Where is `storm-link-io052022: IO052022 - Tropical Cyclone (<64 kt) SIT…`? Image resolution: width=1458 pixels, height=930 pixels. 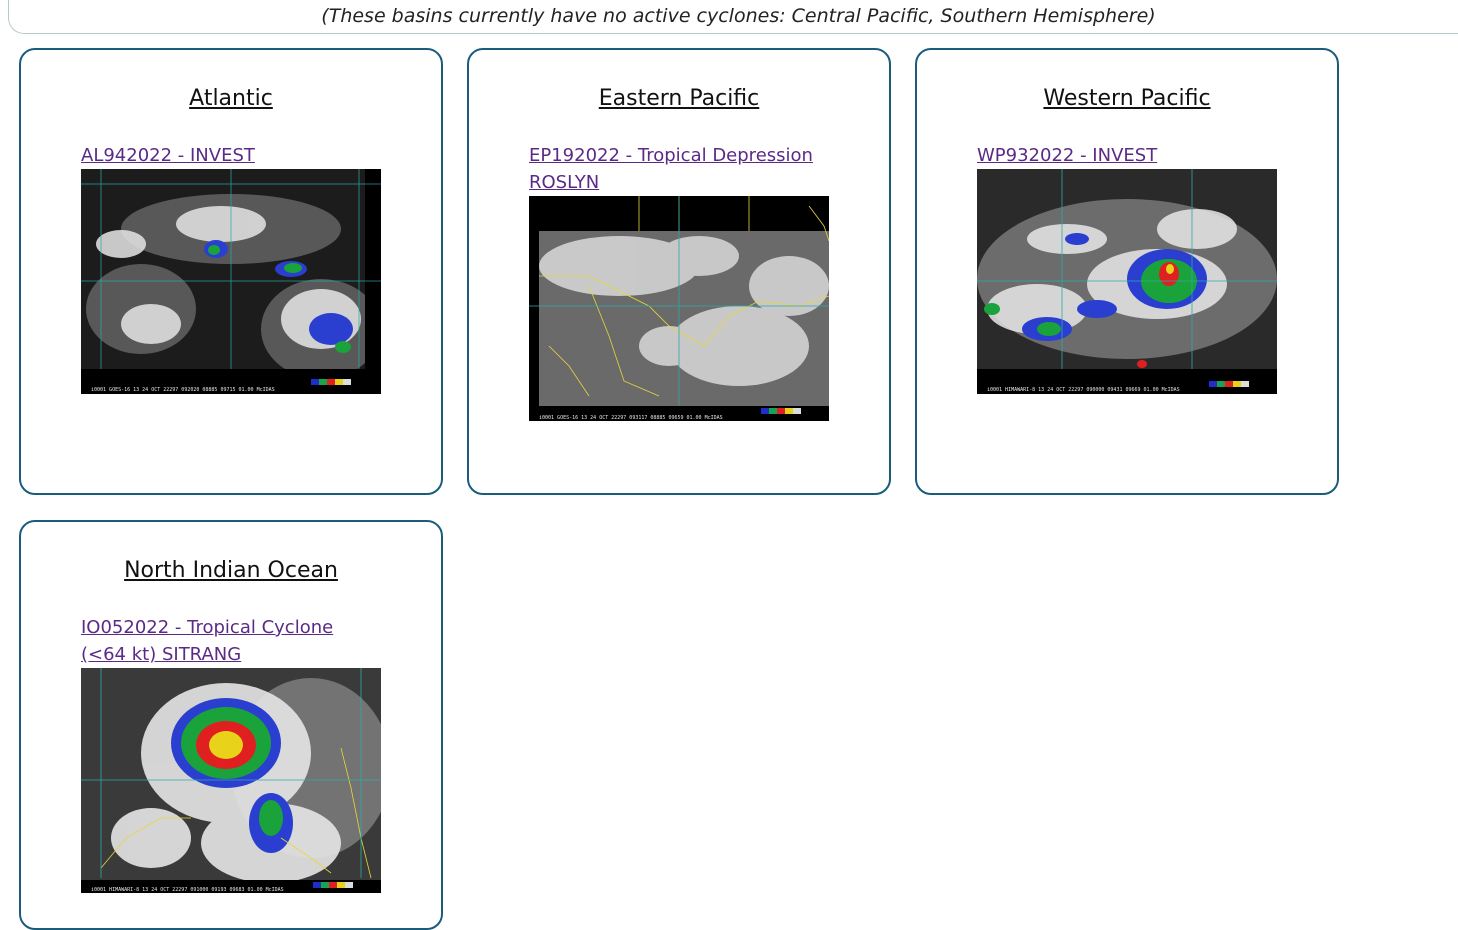 storm-link-io052022: IO052022 - Tropical Cyclone (<64 kt) SIT… is located at coordinates (231, 641).